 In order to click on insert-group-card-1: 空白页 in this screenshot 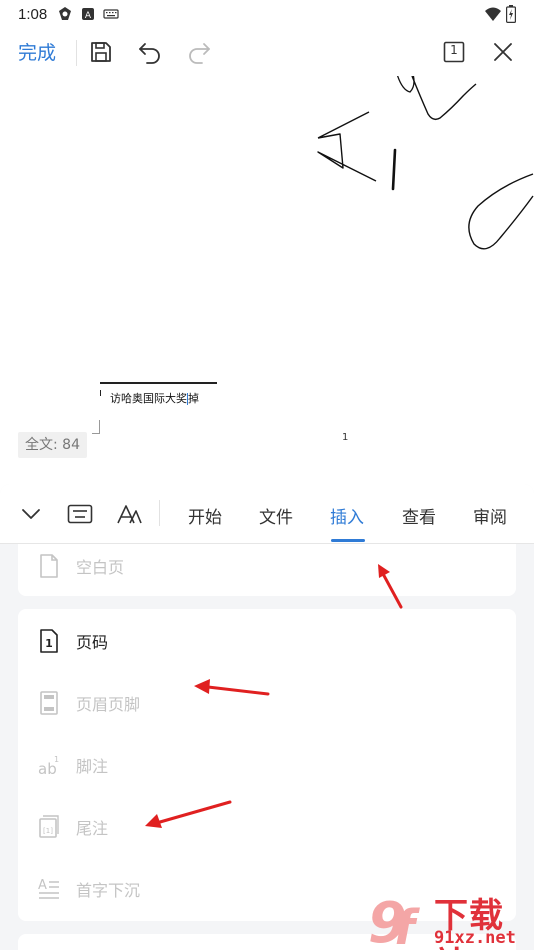, I will do `click(267, 570)`.